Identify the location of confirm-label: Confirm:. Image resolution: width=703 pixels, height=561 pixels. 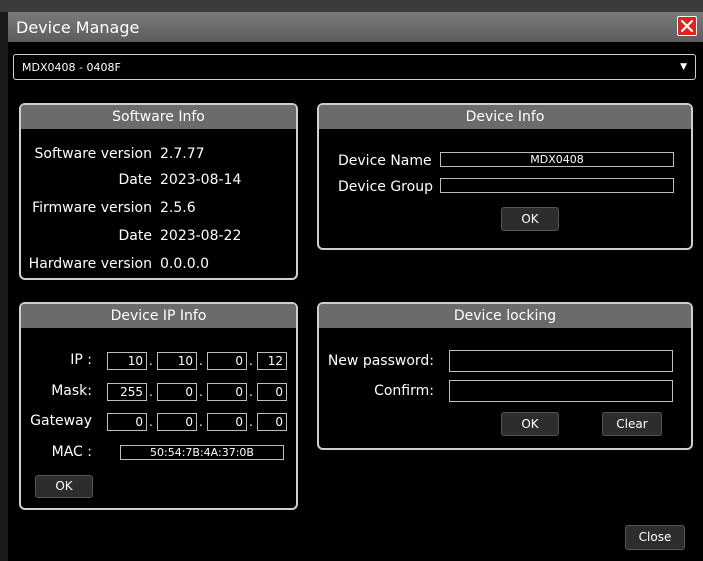
(404, 391).